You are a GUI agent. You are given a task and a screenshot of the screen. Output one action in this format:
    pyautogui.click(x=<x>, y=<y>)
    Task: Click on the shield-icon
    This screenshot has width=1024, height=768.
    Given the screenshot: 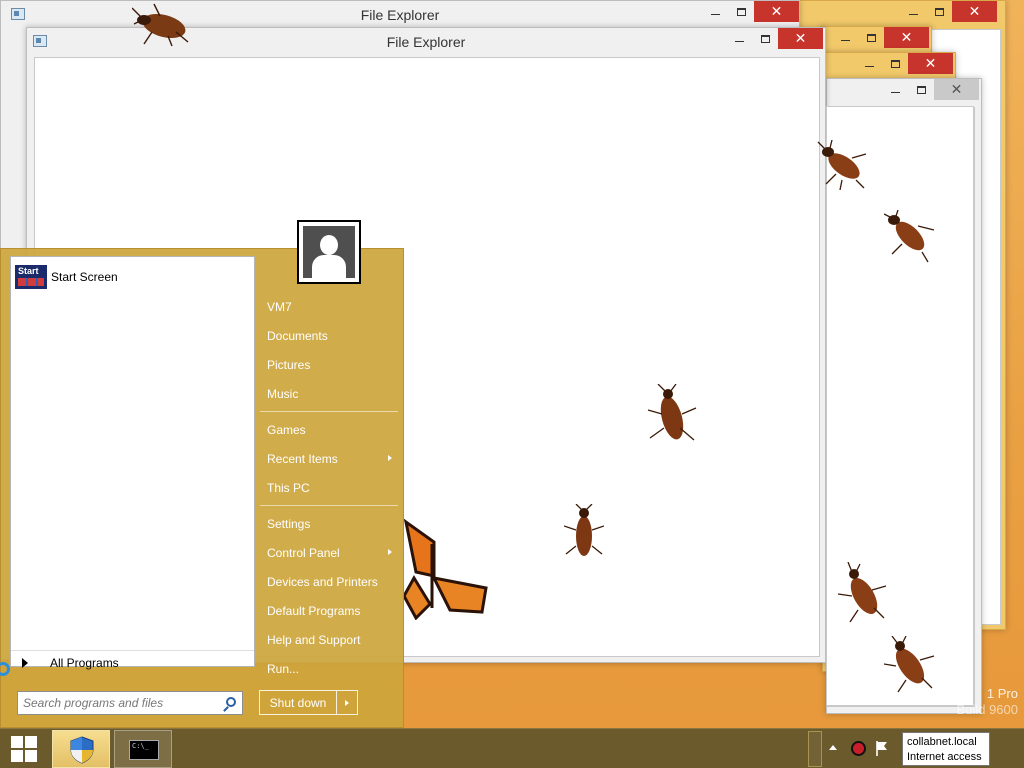 What is the action you would take?
    pyautogui.click(x=82, y=750)
    